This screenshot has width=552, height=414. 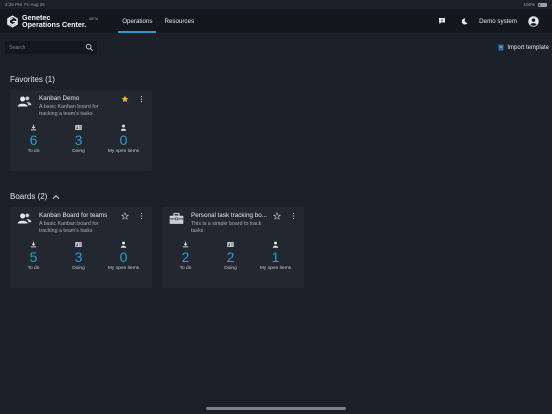 I want to click on home-indicator, so click(x=276, y=408).